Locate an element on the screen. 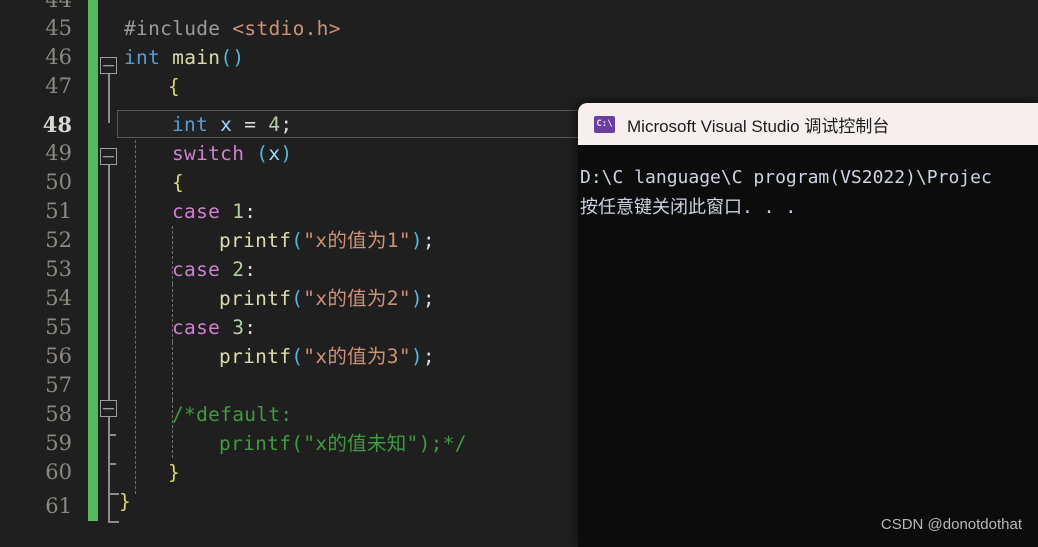 This screenshot has width=1038, height=547. token-case-value-1: 1 is located at coordinates (238, 211).